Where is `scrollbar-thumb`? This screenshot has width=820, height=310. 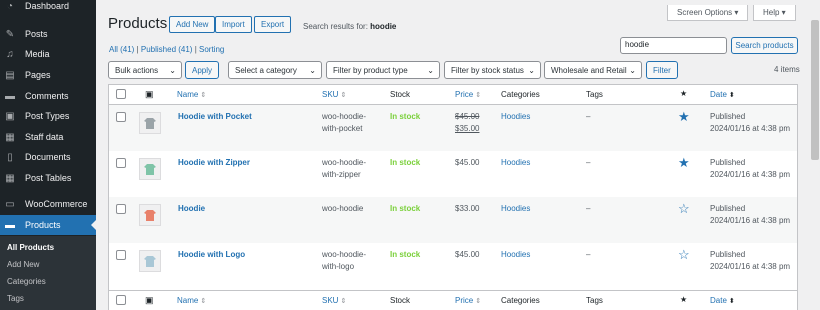
scrollbar-thumb is located at coordinates (815, 90).